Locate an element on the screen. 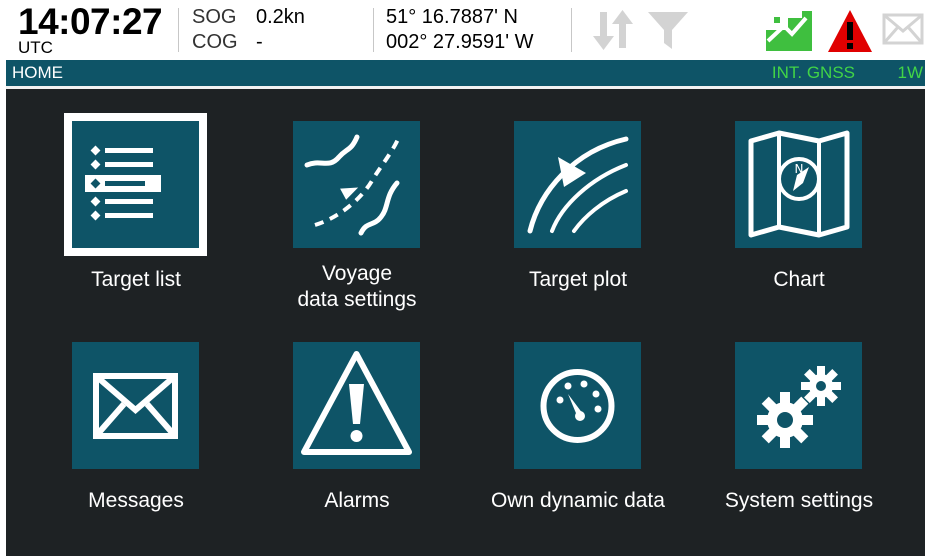  header-divider is located at coordinates (465, 87).